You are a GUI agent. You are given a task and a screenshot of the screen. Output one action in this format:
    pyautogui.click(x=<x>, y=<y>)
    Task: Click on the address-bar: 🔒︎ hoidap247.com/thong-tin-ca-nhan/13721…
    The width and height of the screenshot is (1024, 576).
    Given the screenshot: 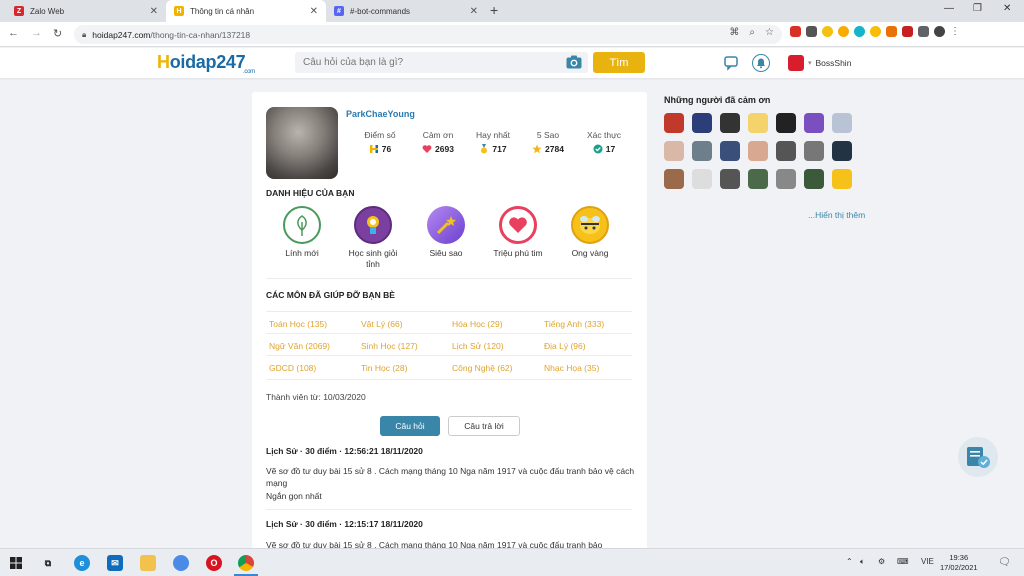 What is the action you would take?
    pyautogui.click(x=428, y=34)
    